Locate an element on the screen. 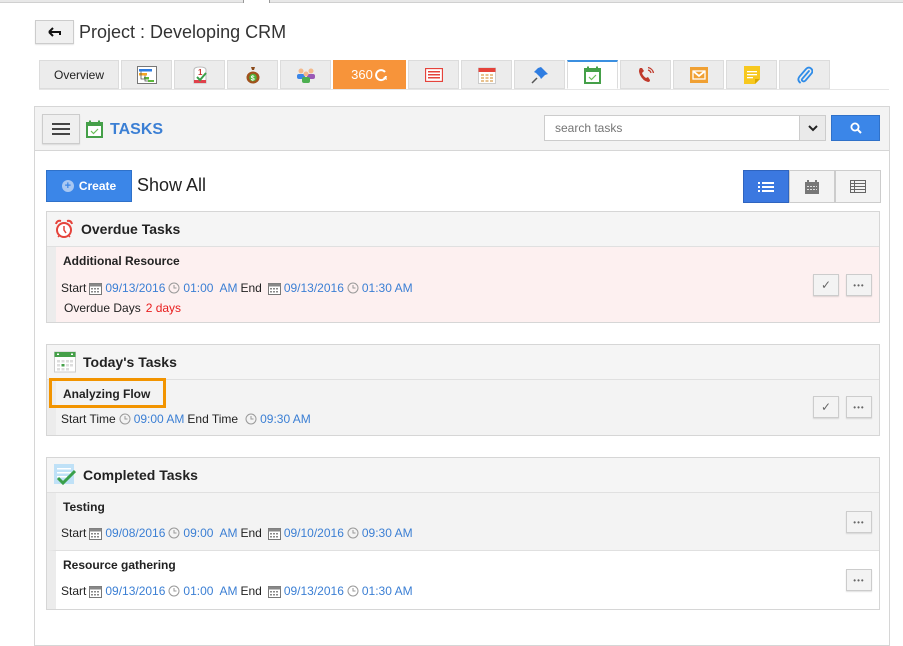 This screenshot has height=646, width=903. mail-icon is located at coordinates (698, 74).